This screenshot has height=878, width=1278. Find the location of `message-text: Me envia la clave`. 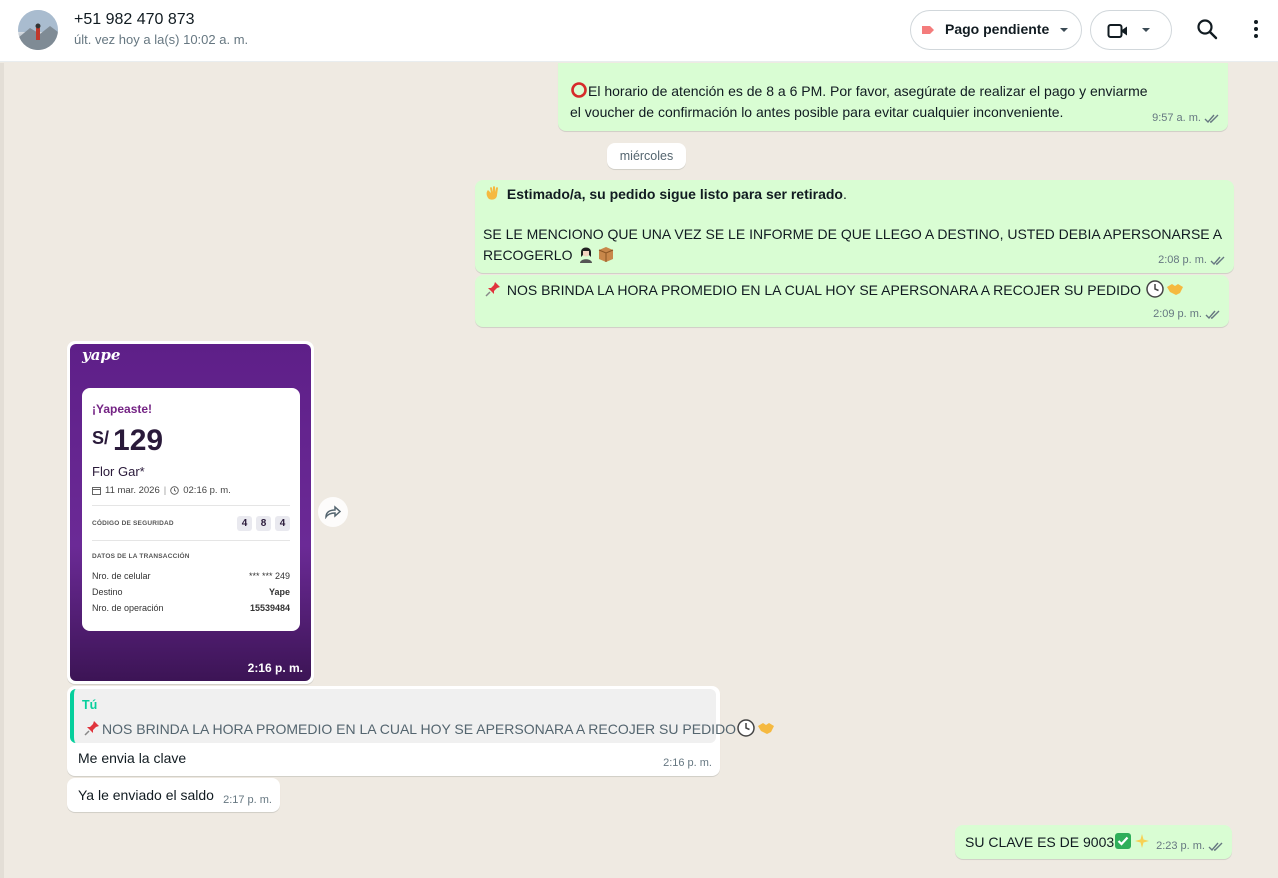

message-text: Me envia la clave is located at coordinates (132, 758).